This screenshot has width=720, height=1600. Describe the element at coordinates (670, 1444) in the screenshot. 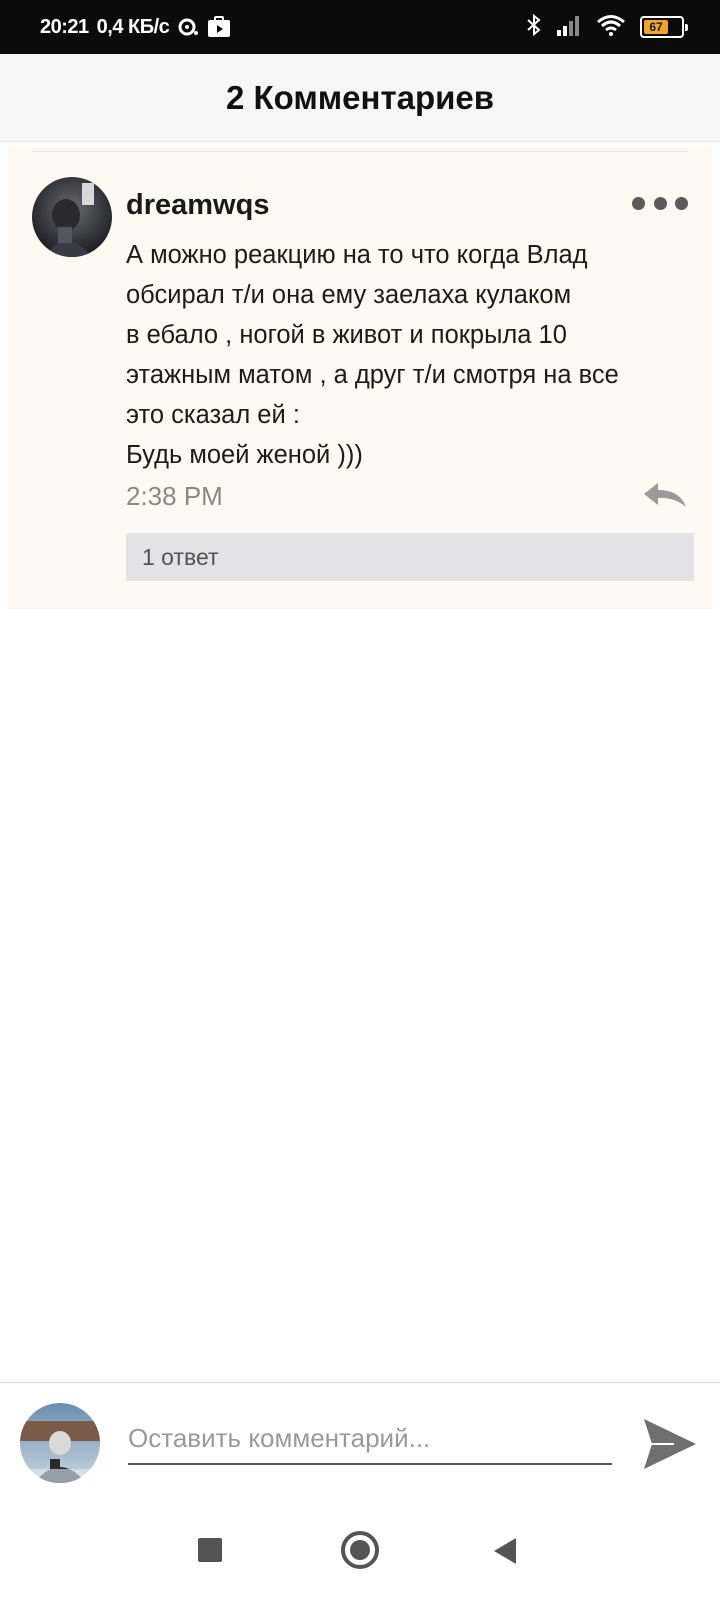

I see `send-icon` at that location.